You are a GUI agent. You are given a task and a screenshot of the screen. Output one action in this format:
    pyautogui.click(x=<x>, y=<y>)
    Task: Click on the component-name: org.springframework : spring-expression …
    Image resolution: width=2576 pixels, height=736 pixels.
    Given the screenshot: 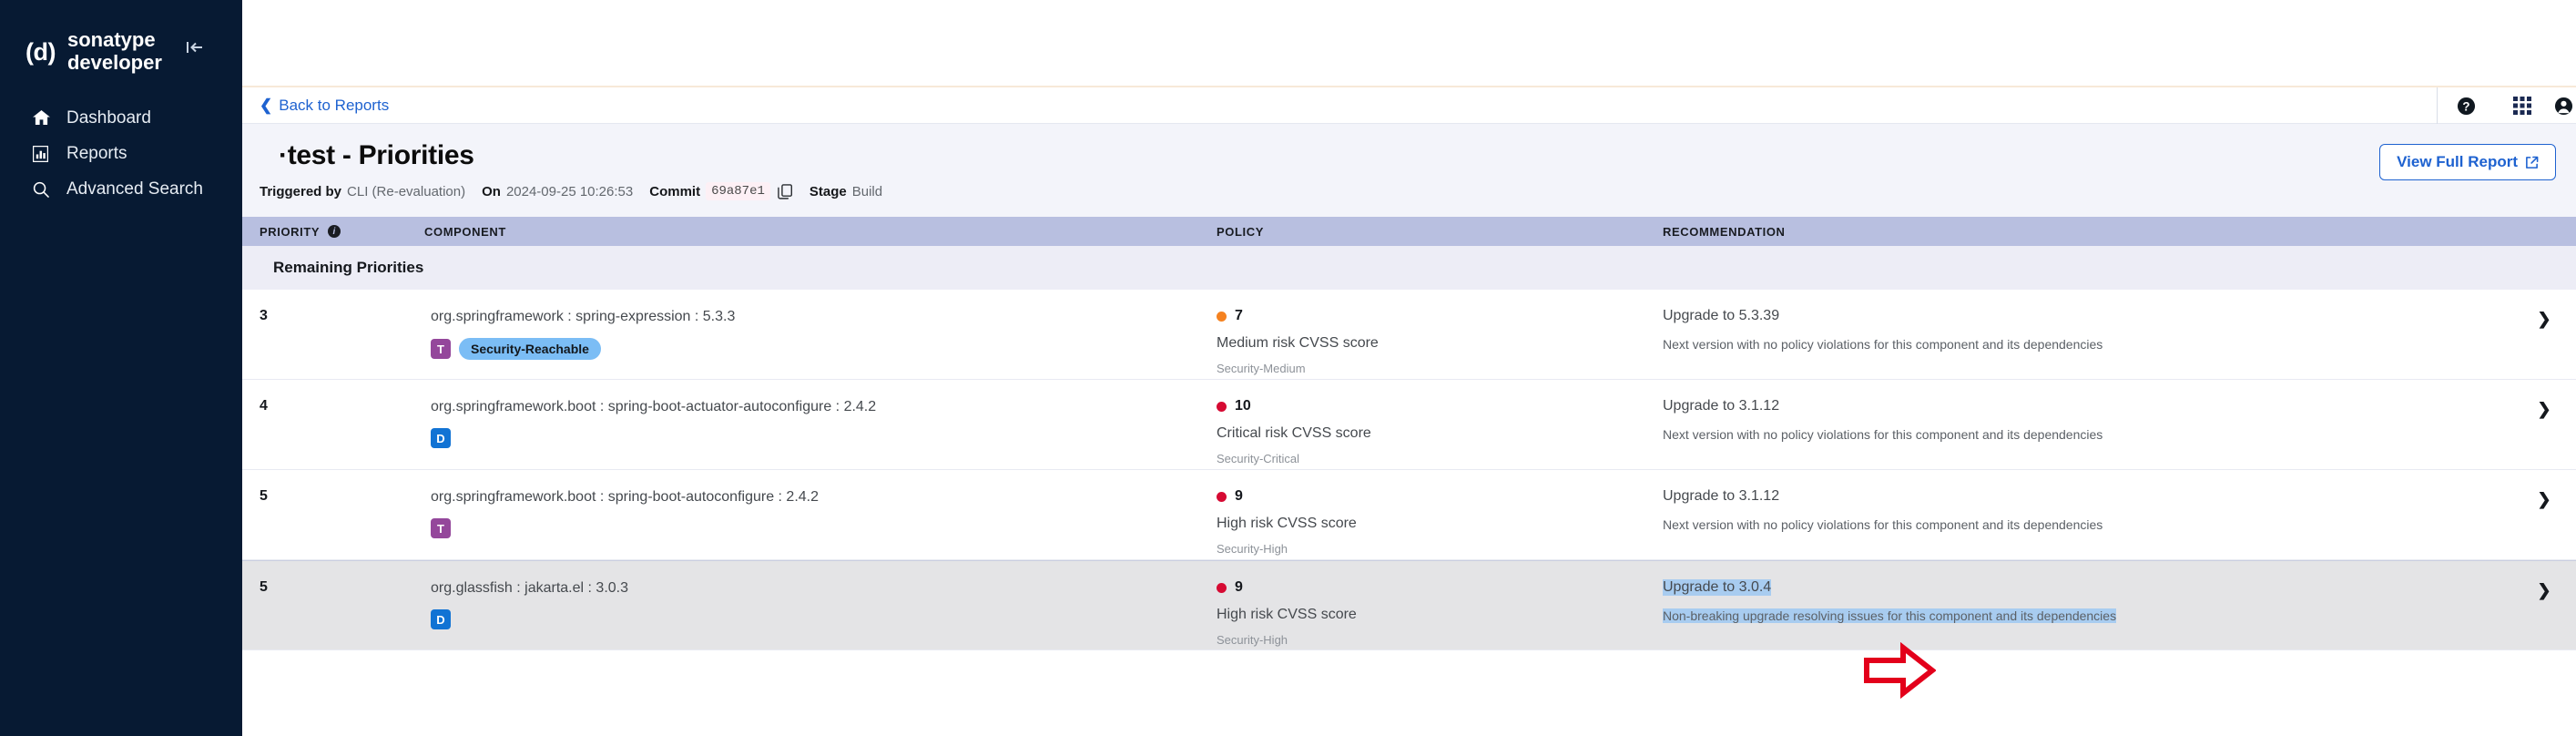 What is the action you would take?
    pyautogui.click(x=583, y=316)
    